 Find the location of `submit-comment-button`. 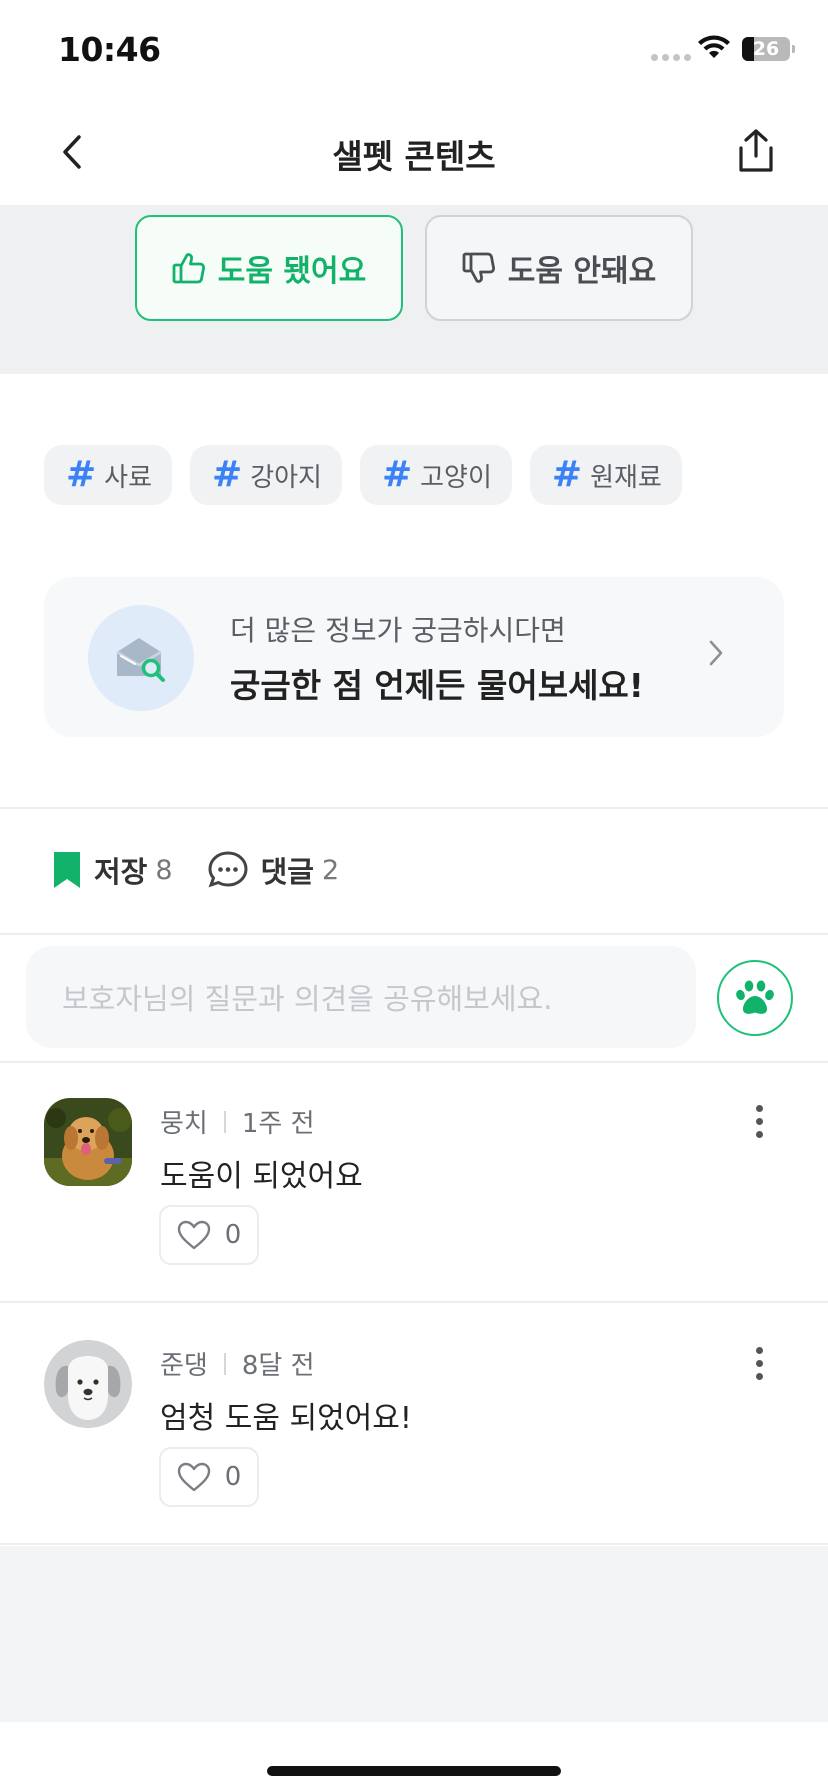

submit-comment-button is located at coordinates (755, 998).